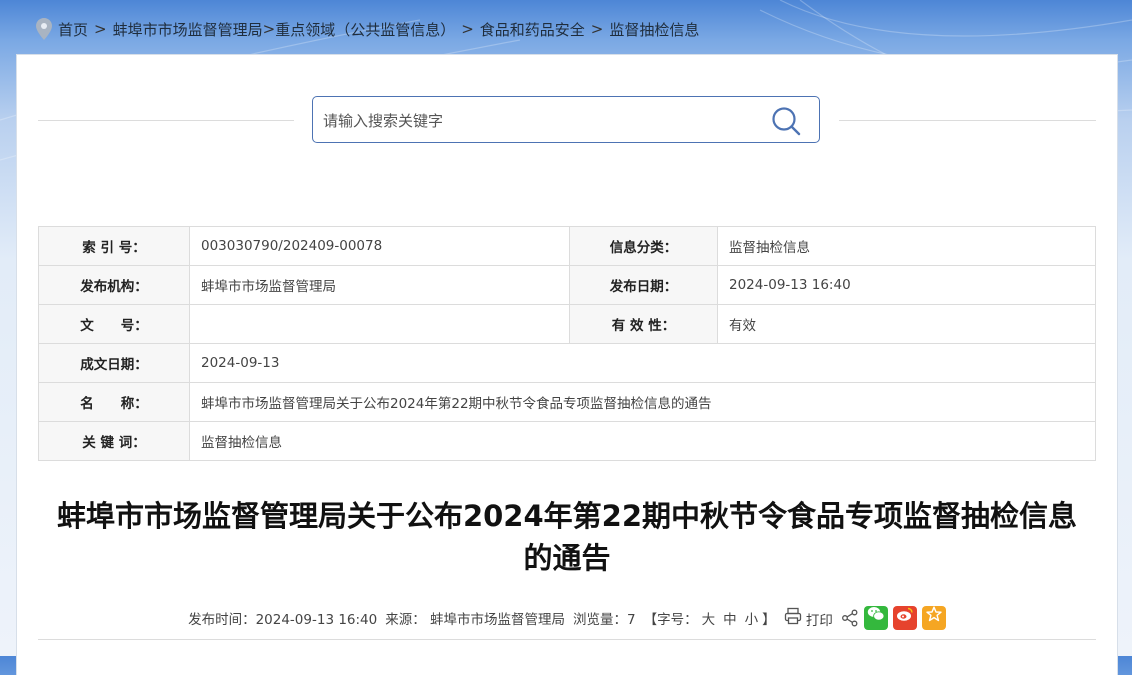 This screenshot has width=1132, height=675. Describe the element at coordinates (379, 246) in the screenshot. I see `index-value: 003030790/202409-00078` at that location.